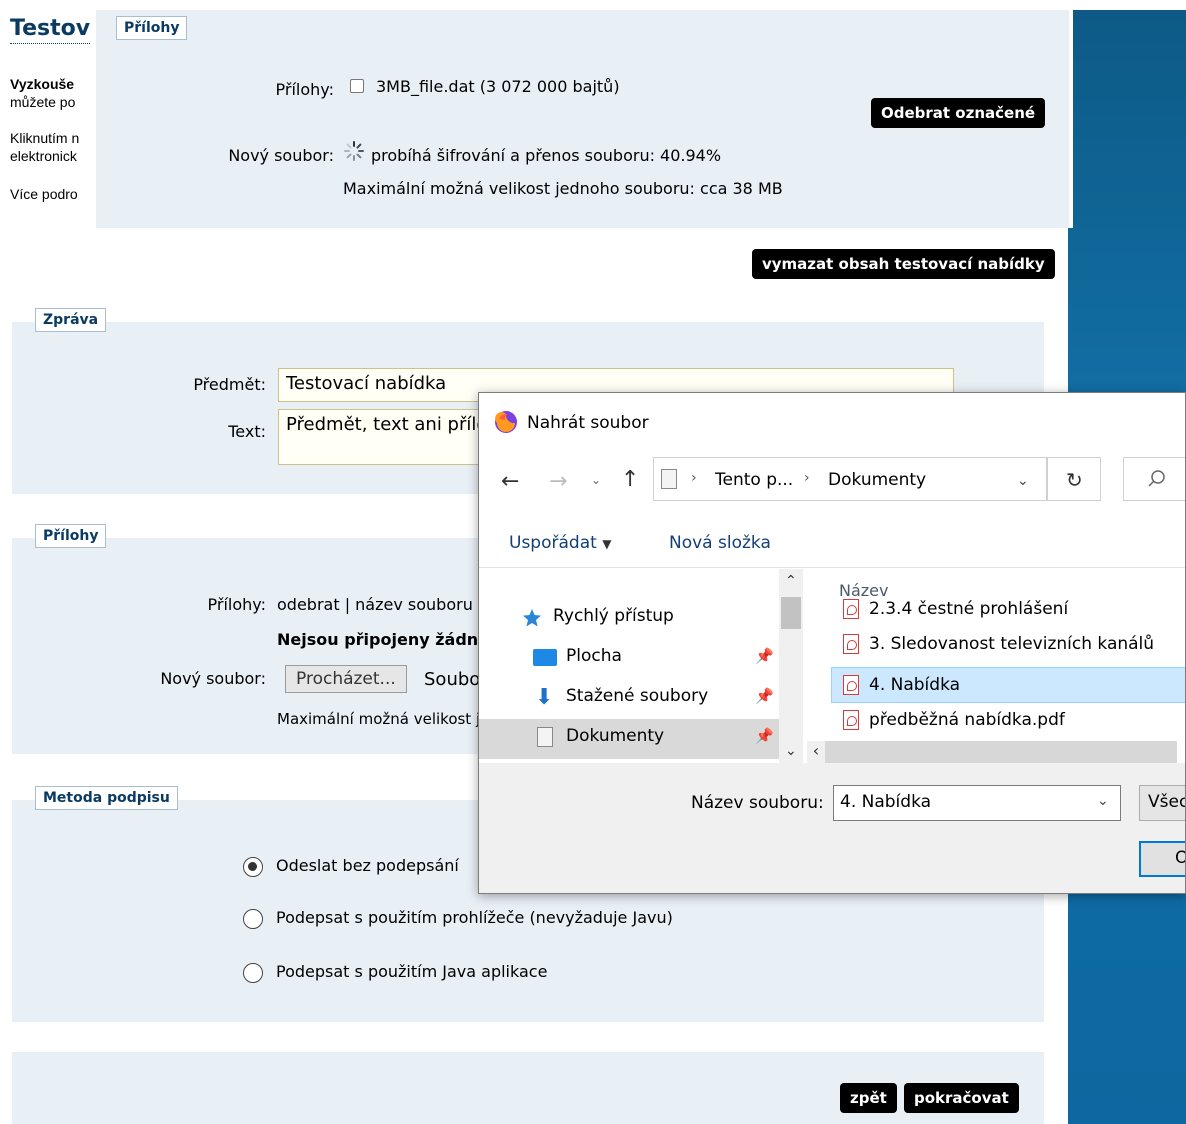 This screenshot has height=1124, width=1186. What do you see at coordinates (757, 803) in the screenshot?
I see `filename-label: Název souboru:` at bounding box center [757, 803].